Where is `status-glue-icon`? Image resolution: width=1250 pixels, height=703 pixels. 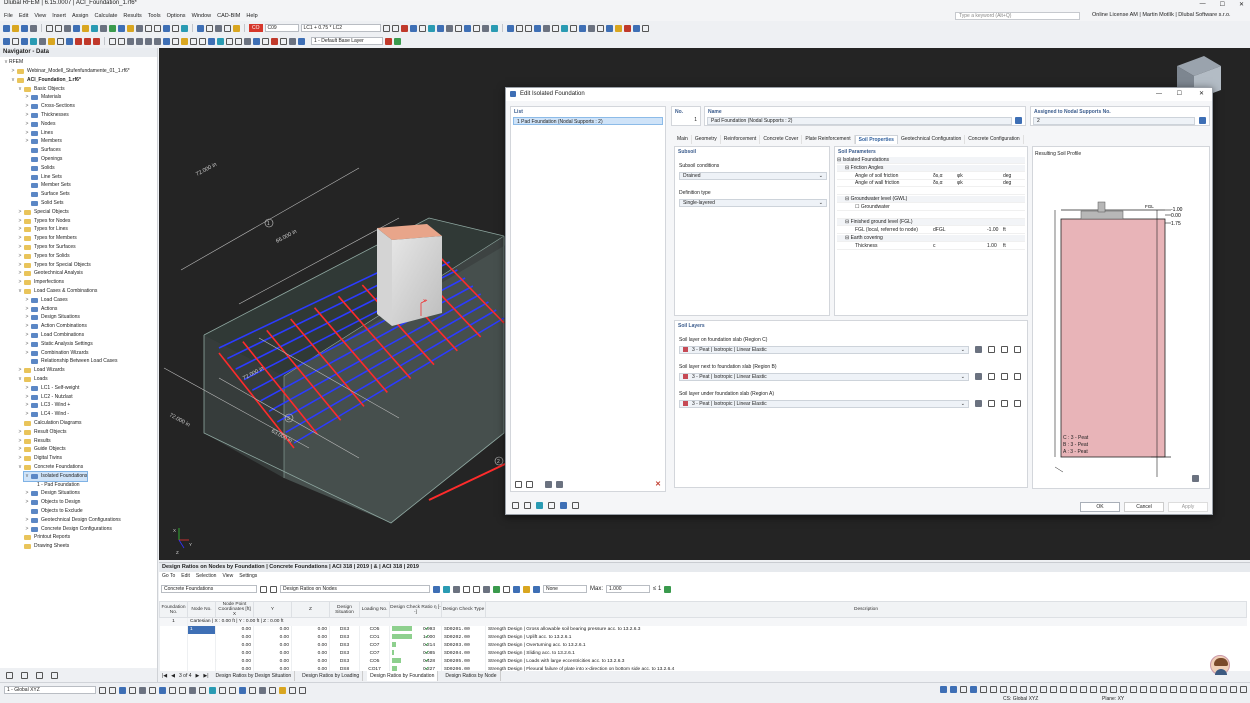
status-glue-icon is located at coordinates (252, 690).